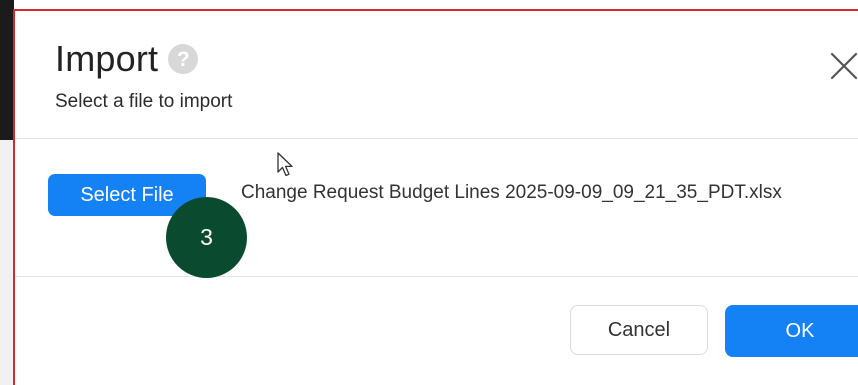 This screenshot has width=858, height=385. I want to click on step-number: 3, so click(206, 237).